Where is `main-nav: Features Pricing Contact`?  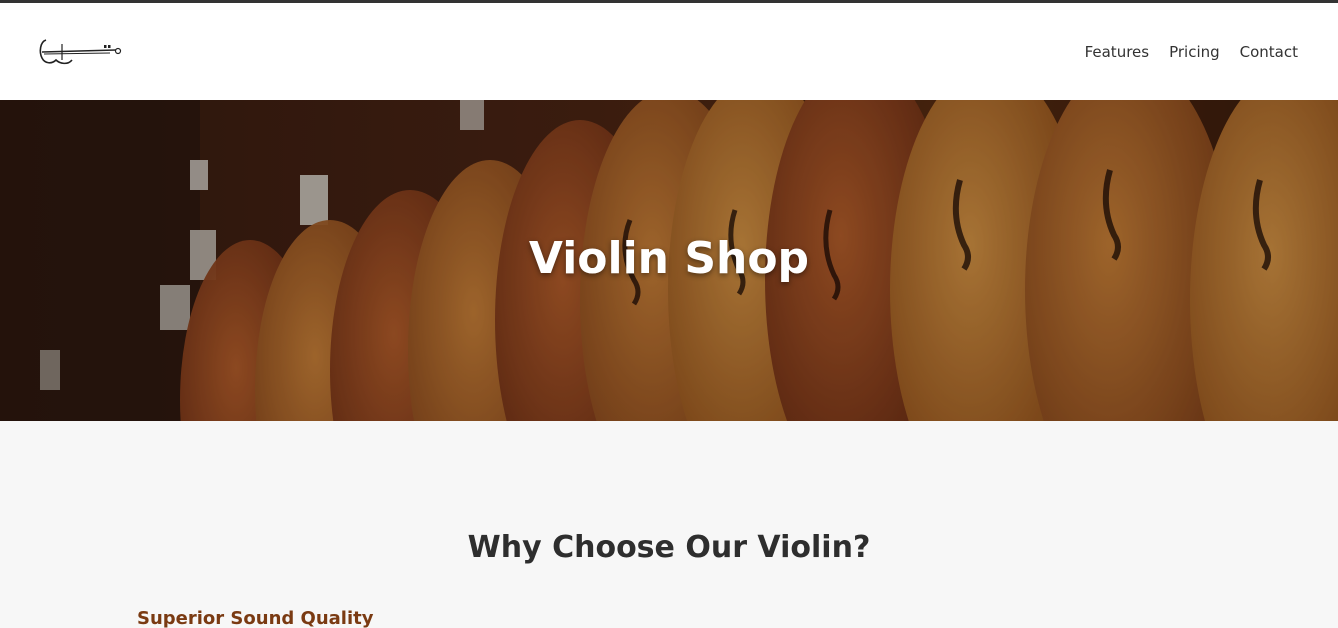 main-nav: Features Pricing Contact is located at coordinates (1191, 52).